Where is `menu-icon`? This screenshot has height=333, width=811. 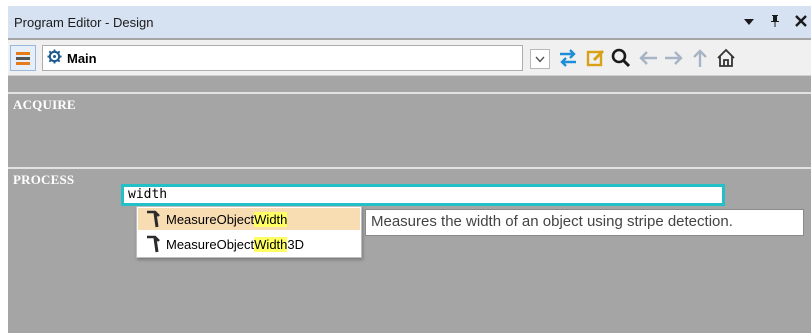
menu-icon is located at coordinates (23, 58).